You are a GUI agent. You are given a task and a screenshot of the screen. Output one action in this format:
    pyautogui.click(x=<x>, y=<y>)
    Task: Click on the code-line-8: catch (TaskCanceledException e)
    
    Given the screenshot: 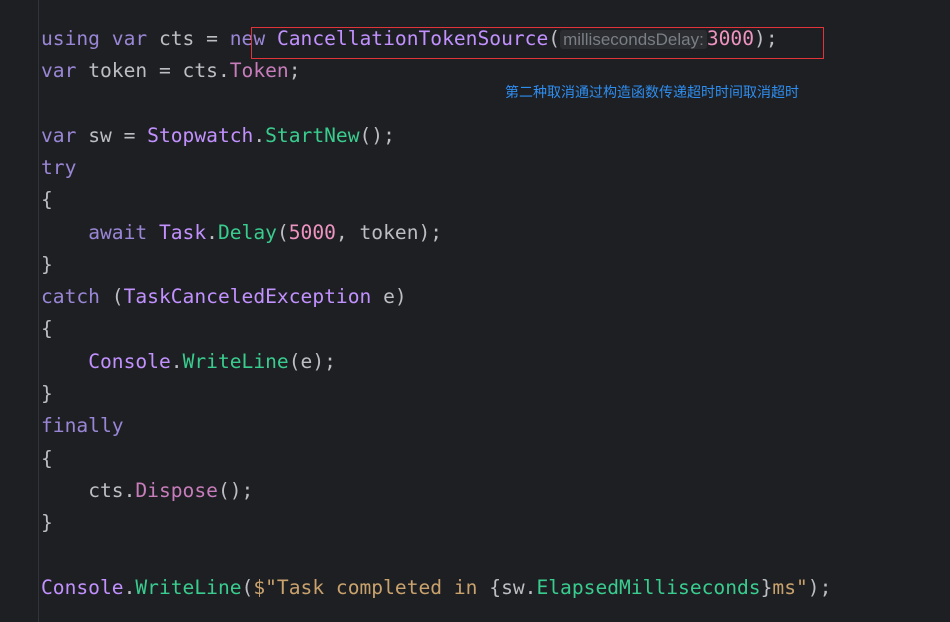 What is the action you would take?
    pyautogui.click(x=224, y=297)
    